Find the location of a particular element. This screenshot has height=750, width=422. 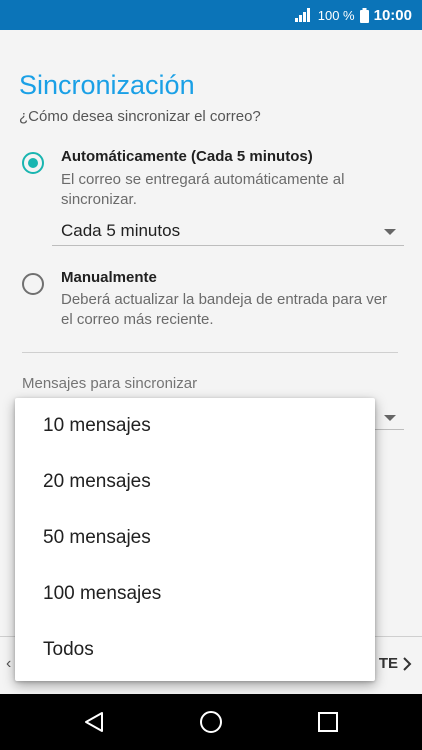

radio-auto is located at coordinates (33, 163).